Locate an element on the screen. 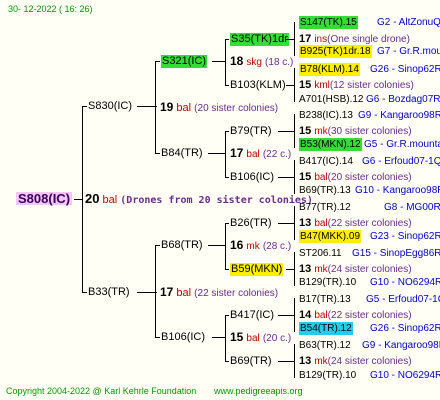  gen2-stats: 17 bal (22 c.) is located at coordinates (260, 154).